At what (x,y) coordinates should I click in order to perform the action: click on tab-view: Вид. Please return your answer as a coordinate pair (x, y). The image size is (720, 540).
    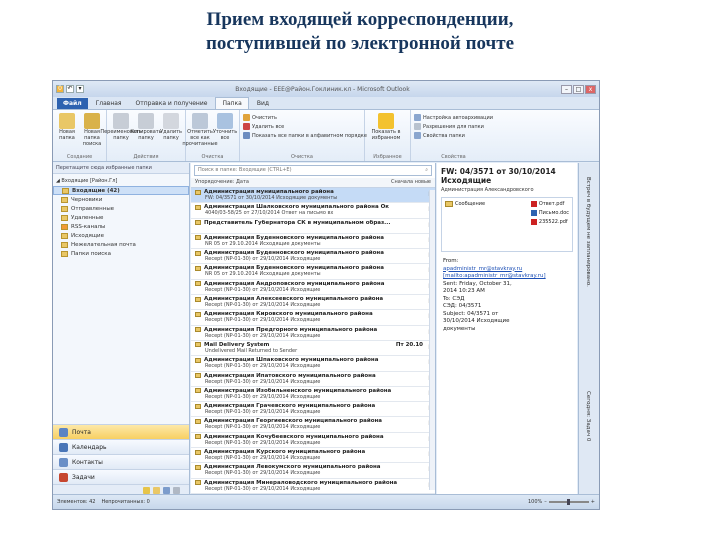
    Looking at the image, I should click on (263, 103).